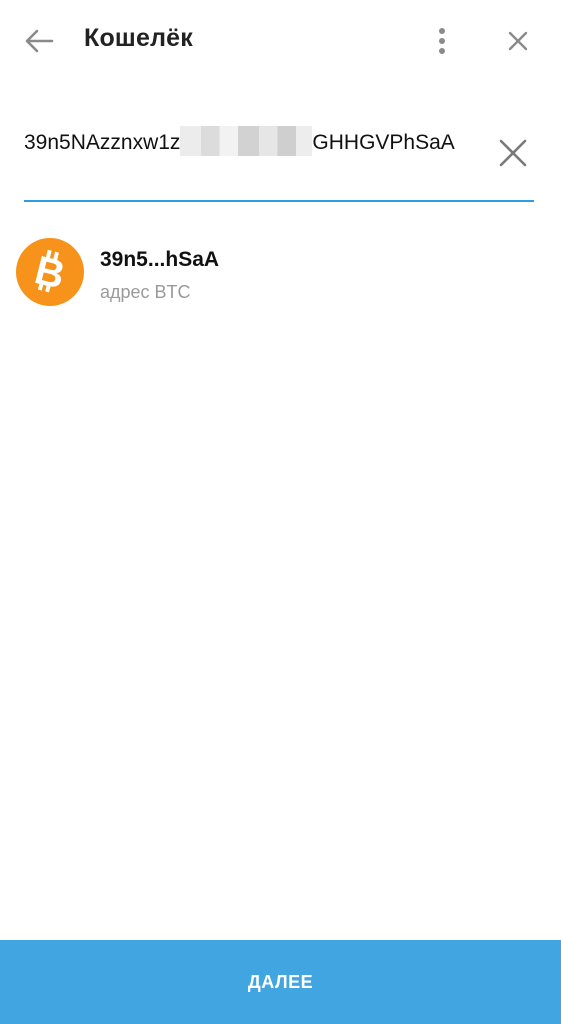 This screenshot has width=561, height=1024. Describe the element at coordinates (138, 38) in the screenshot. I see `page-title: Кошелёк` at that location.